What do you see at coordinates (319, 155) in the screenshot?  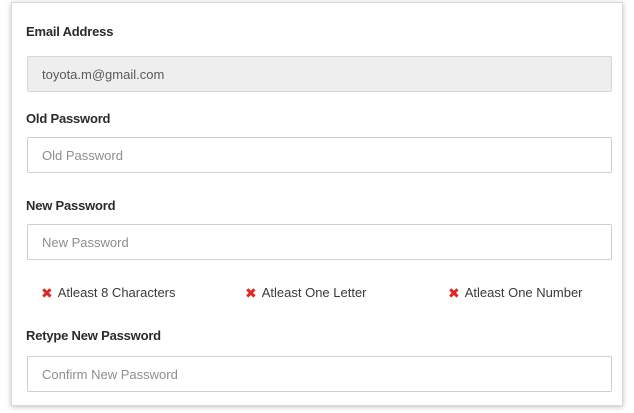 I see `old-password-field` at bounding box center [319, 155].